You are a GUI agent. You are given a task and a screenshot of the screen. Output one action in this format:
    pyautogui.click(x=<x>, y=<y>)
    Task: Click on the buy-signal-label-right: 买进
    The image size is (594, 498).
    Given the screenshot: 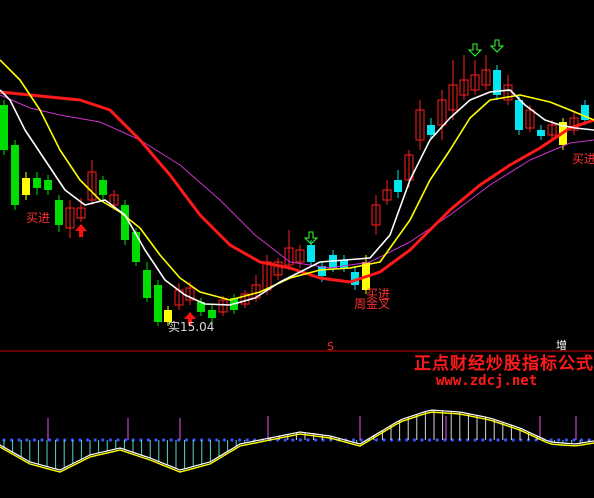 What is the action you would take?
    pyautogui.click(x=583, y=159)
    